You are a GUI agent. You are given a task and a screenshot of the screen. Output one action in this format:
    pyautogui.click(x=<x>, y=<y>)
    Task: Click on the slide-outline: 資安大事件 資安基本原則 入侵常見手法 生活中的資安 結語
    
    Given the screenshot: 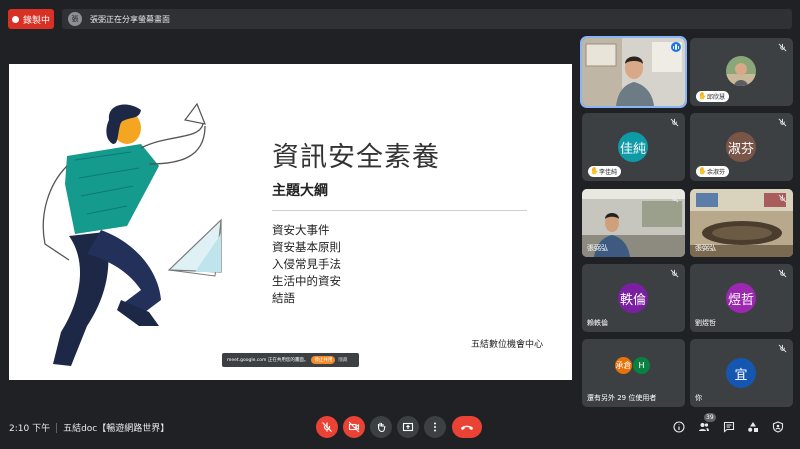 What is the action you would take?
    pyautogui.click(x=306, y=264)
    